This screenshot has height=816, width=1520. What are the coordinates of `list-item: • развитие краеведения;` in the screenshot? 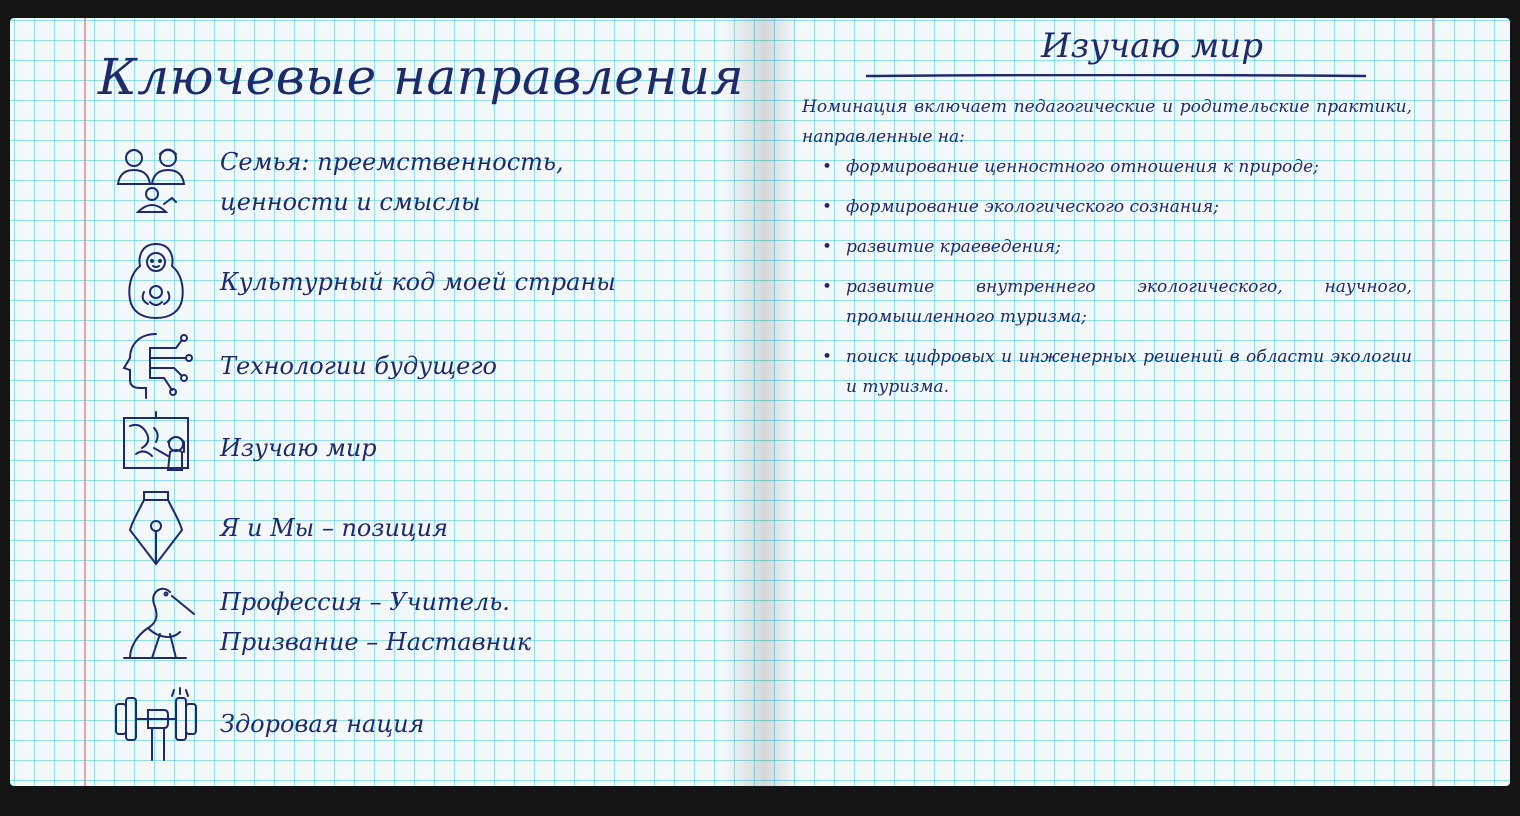 It's located at (941, 247).